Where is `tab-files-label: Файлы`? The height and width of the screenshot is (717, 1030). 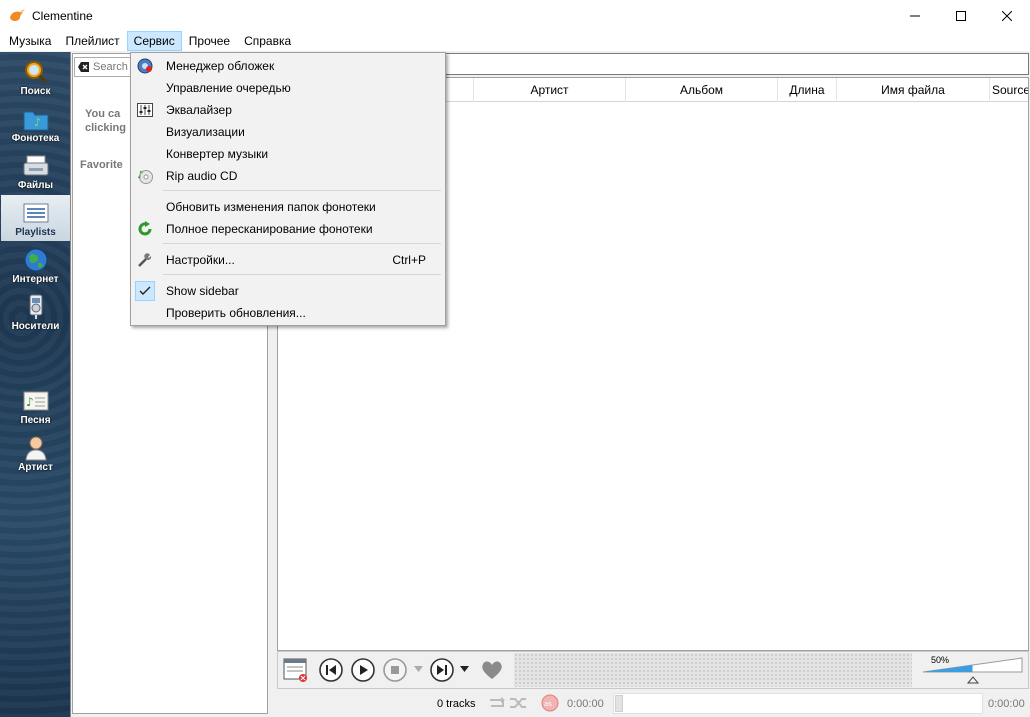
tab-files-label: Файлы is located at coordinates (35, 185).